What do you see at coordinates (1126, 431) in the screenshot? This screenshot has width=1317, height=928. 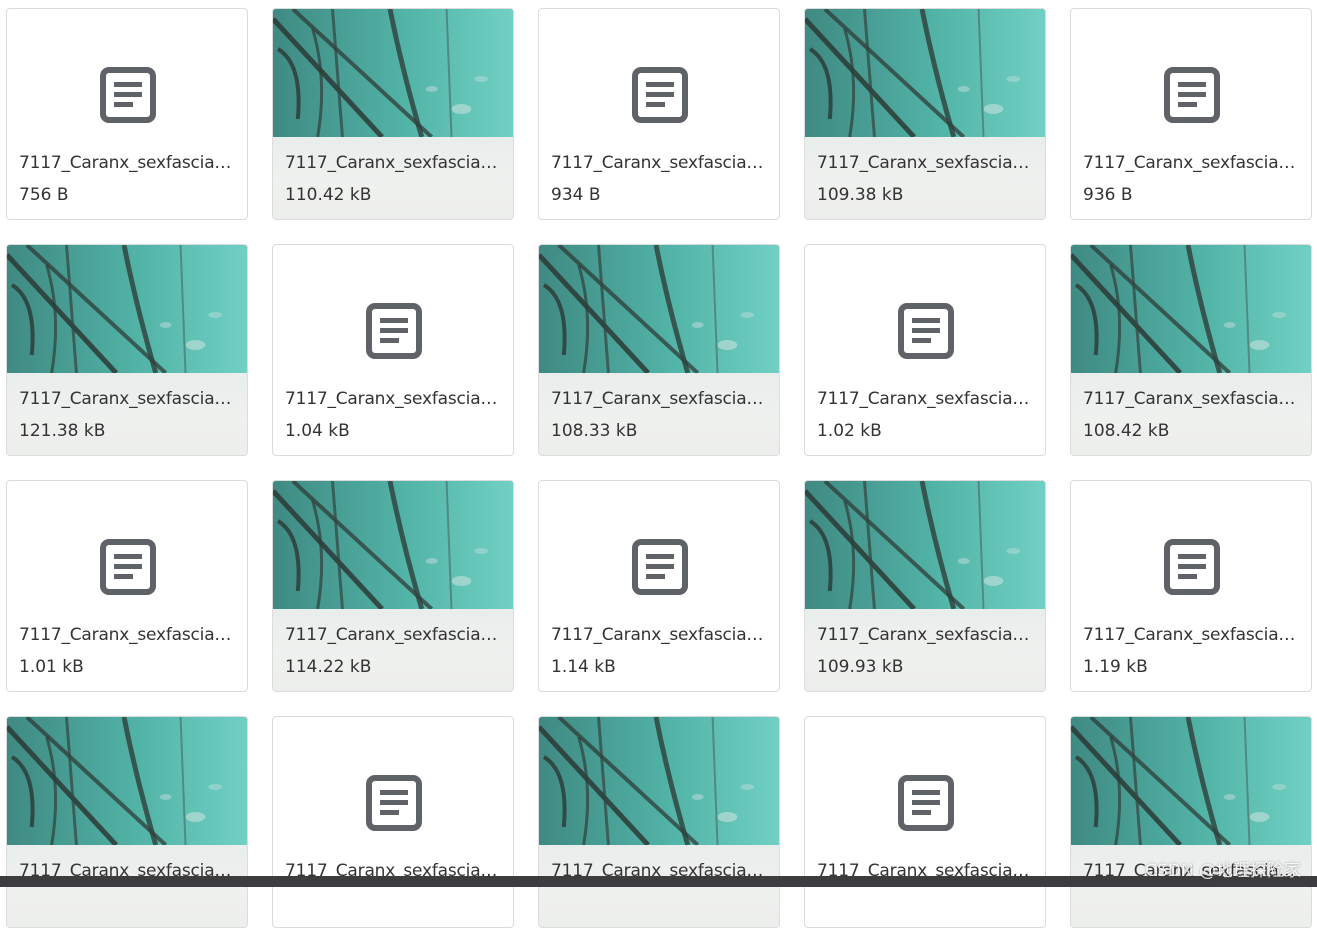 I see `file-size: 108.42 kB` at bounding box center [1126, 431].